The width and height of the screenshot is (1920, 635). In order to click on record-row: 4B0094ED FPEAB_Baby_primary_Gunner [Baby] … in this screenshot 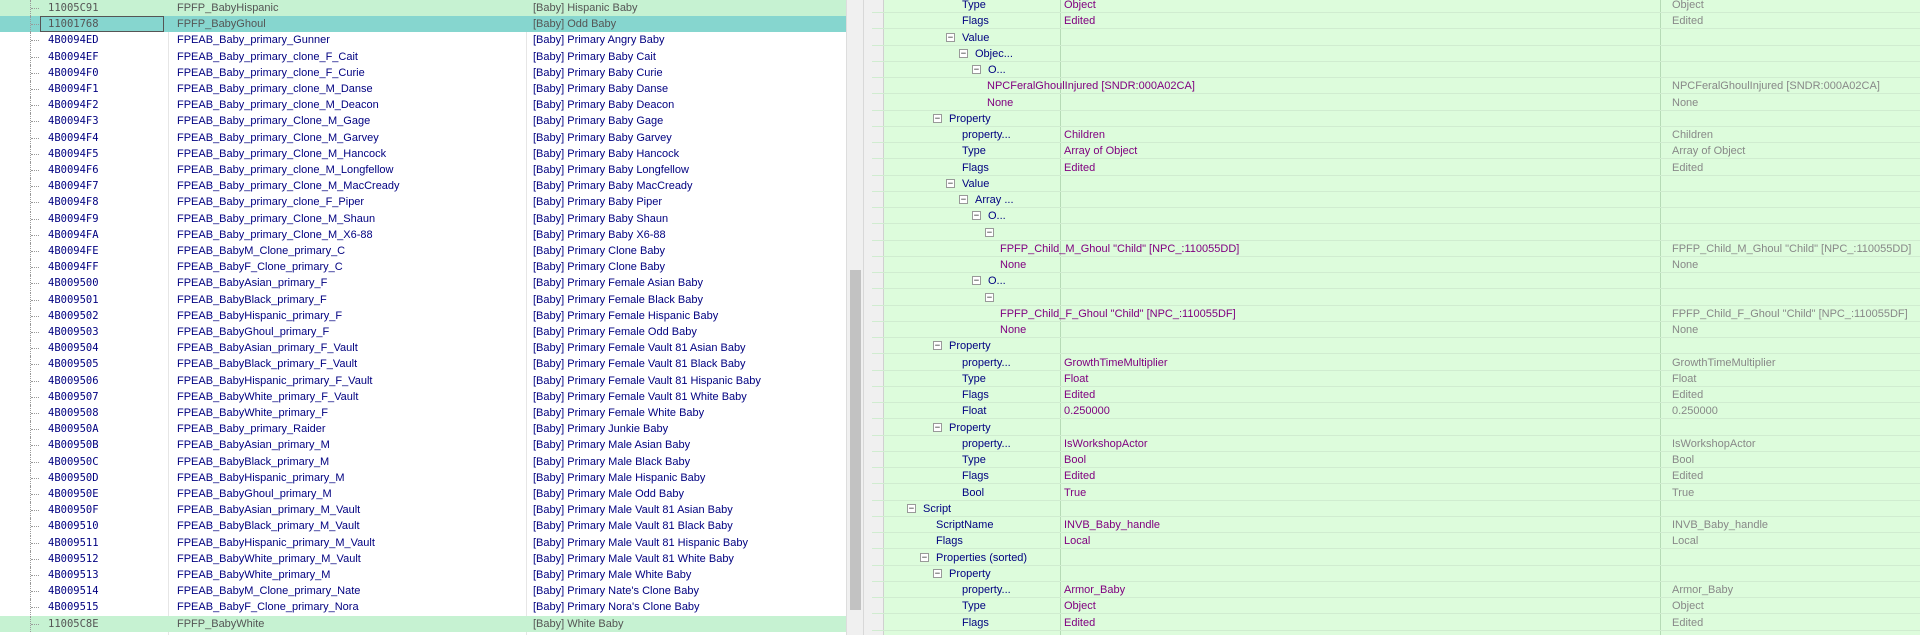, I will do `click(423, 40)`.